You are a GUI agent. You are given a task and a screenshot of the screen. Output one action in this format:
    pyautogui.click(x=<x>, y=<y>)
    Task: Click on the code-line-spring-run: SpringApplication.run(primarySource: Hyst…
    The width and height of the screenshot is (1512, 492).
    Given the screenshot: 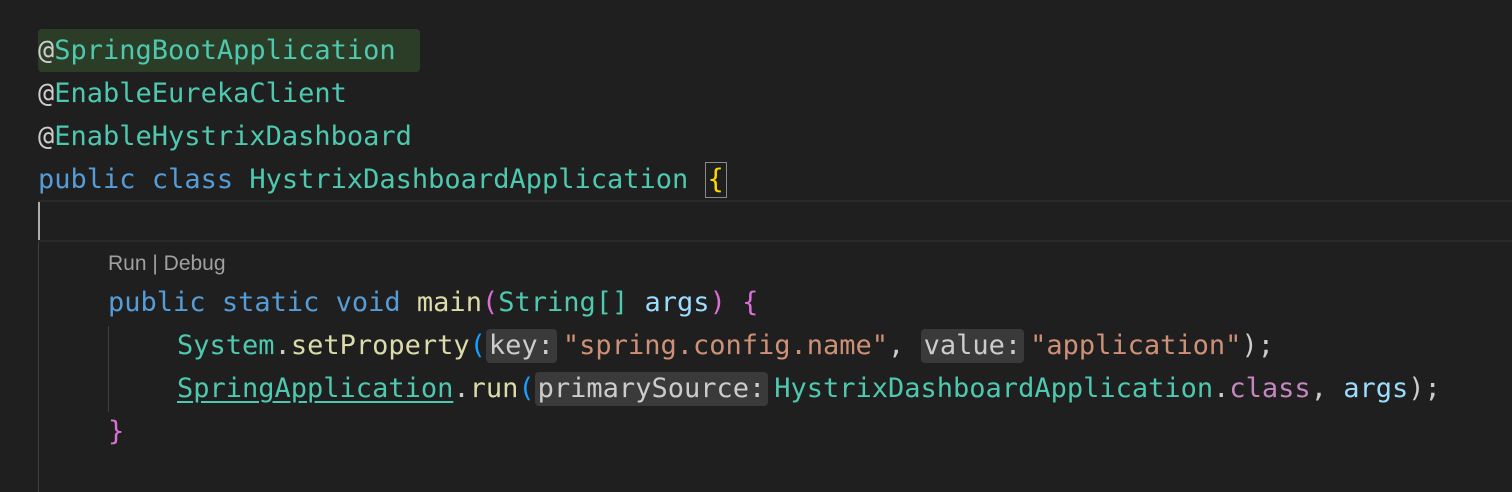 What is the action you would take?
    pyautogui.click(x=809, y=388)
    